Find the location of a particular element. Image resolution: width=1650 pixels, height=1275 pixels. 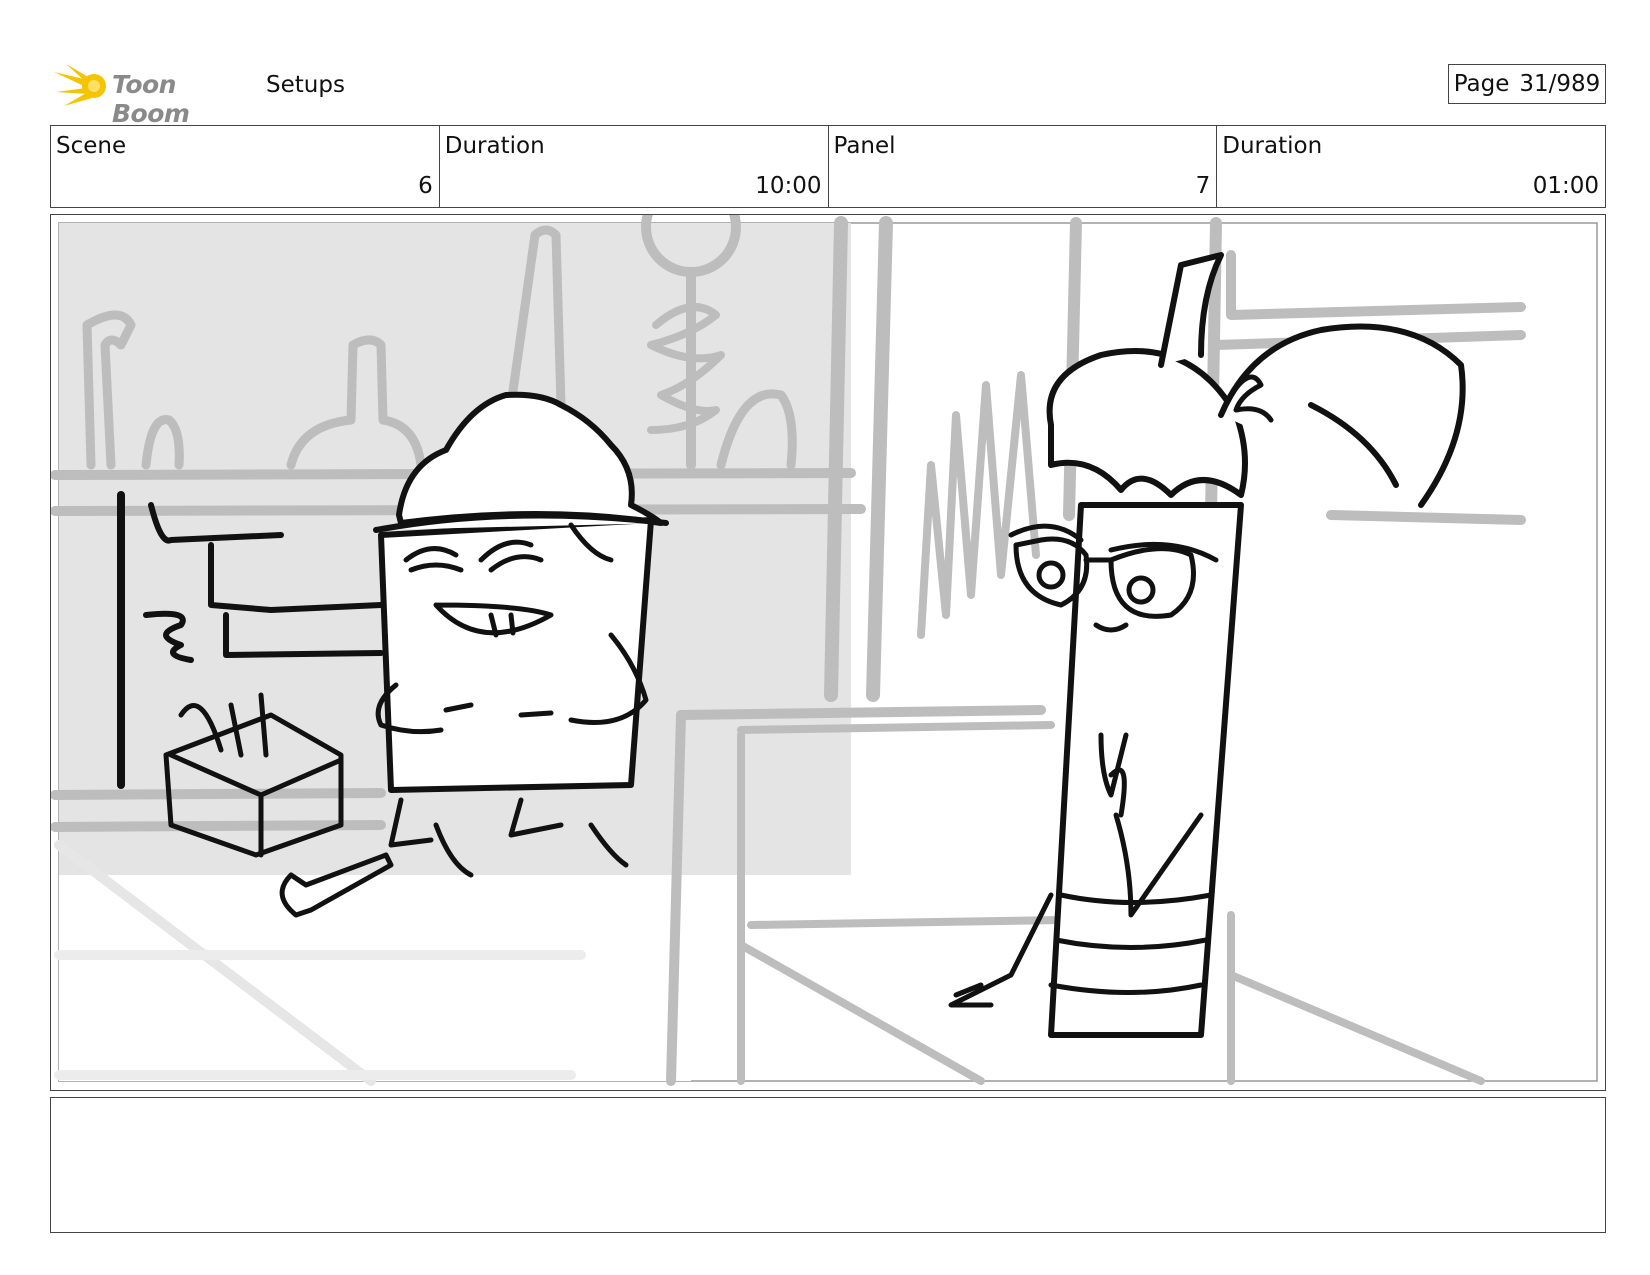

panel-duration-cell: Duration 01:00 is located at coordinates (1411, 166).